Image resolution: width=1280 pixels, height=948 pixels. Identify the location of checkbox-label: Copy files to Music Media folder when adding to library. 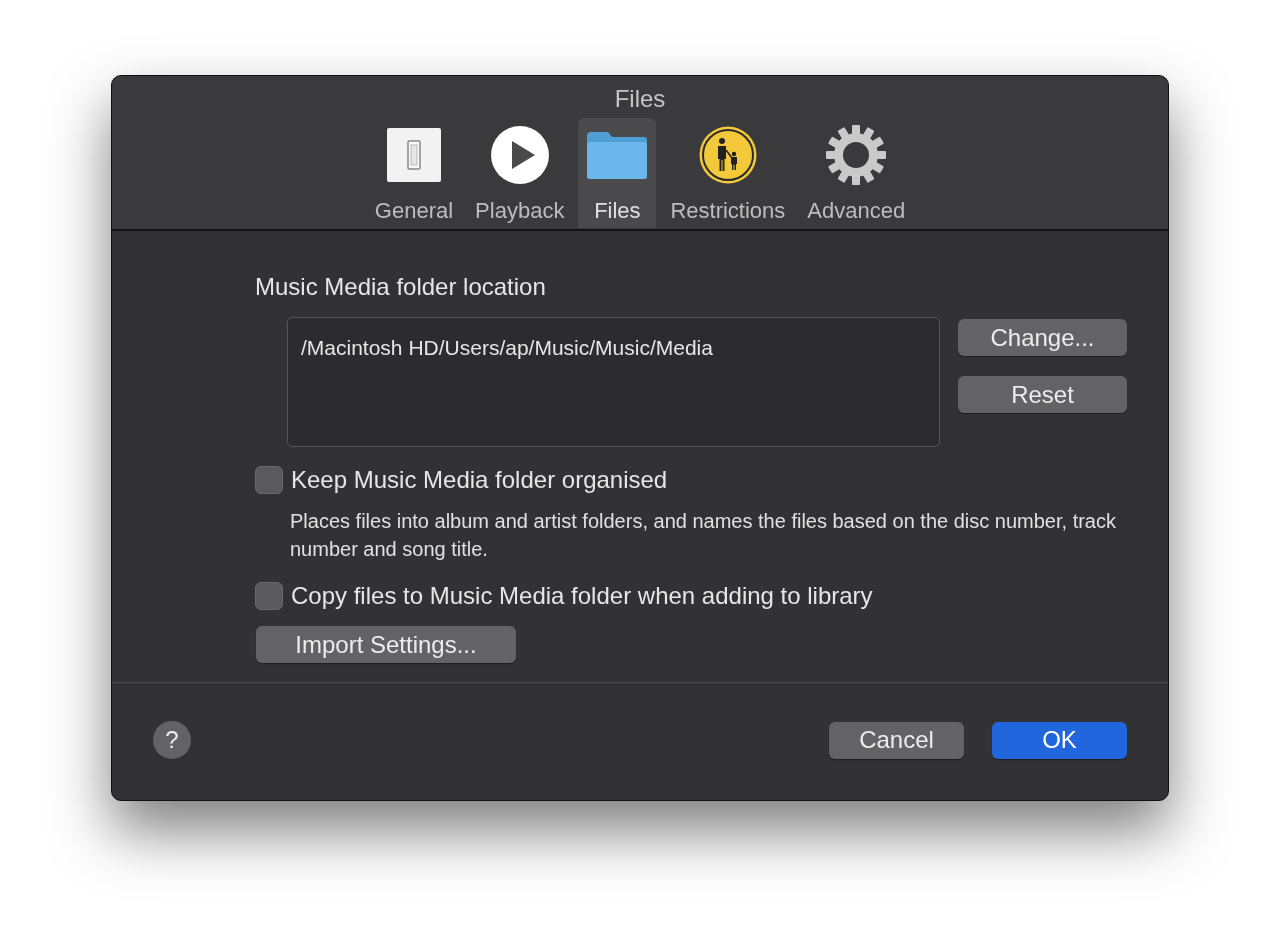
(582, 596).